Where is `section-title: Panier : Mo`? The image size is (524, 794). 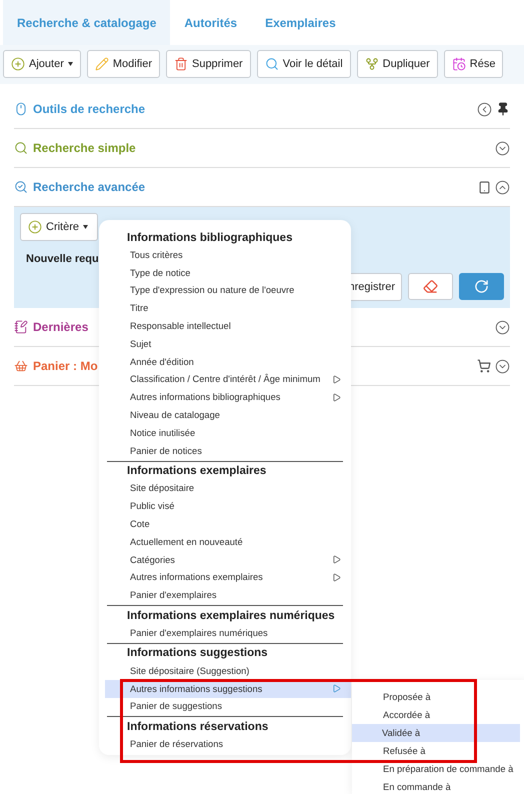 section-title: Panier : Mo is located at coordinates (65, 366).